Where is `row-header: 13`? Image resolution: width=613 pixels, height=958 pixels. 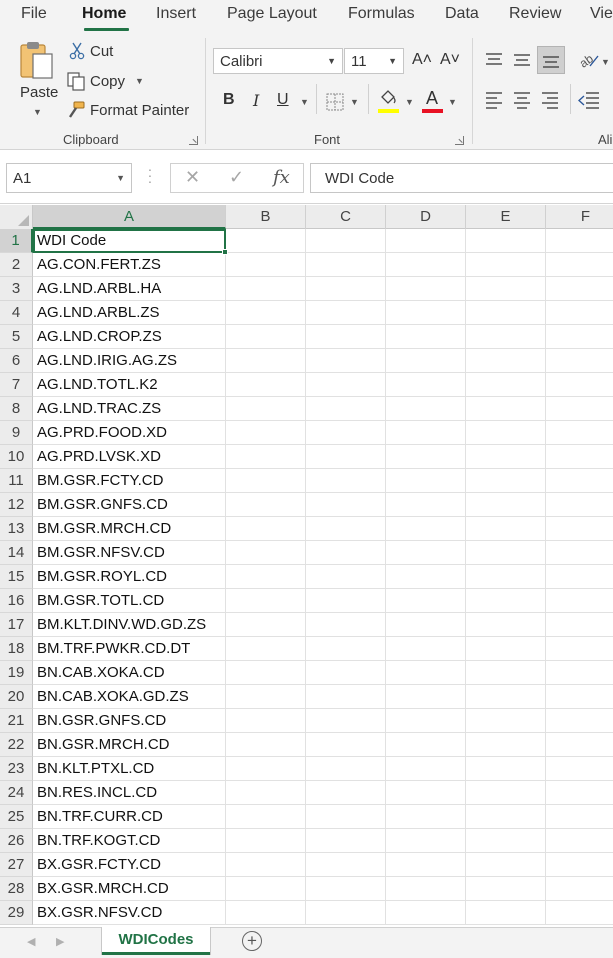
row-header: 13 is located at coordinates (16, 529).